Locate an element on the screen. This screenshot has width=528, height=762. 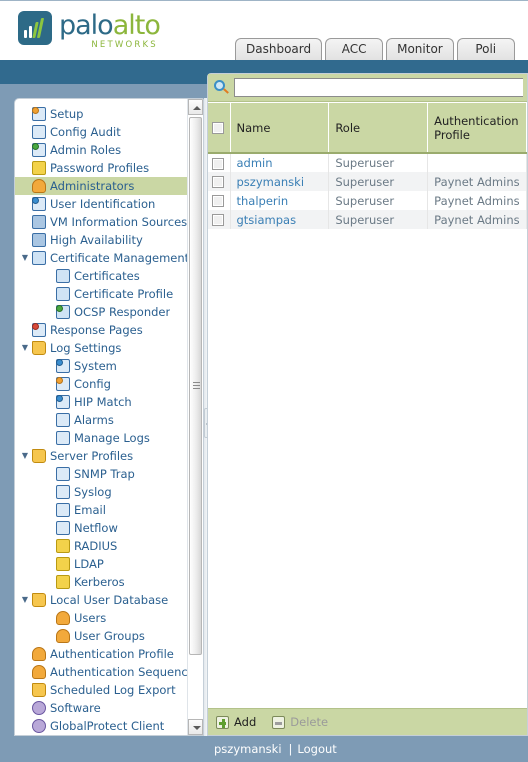
sidebar-item-manage-logs: · Manage Logs is located at coordinates (101, 438).